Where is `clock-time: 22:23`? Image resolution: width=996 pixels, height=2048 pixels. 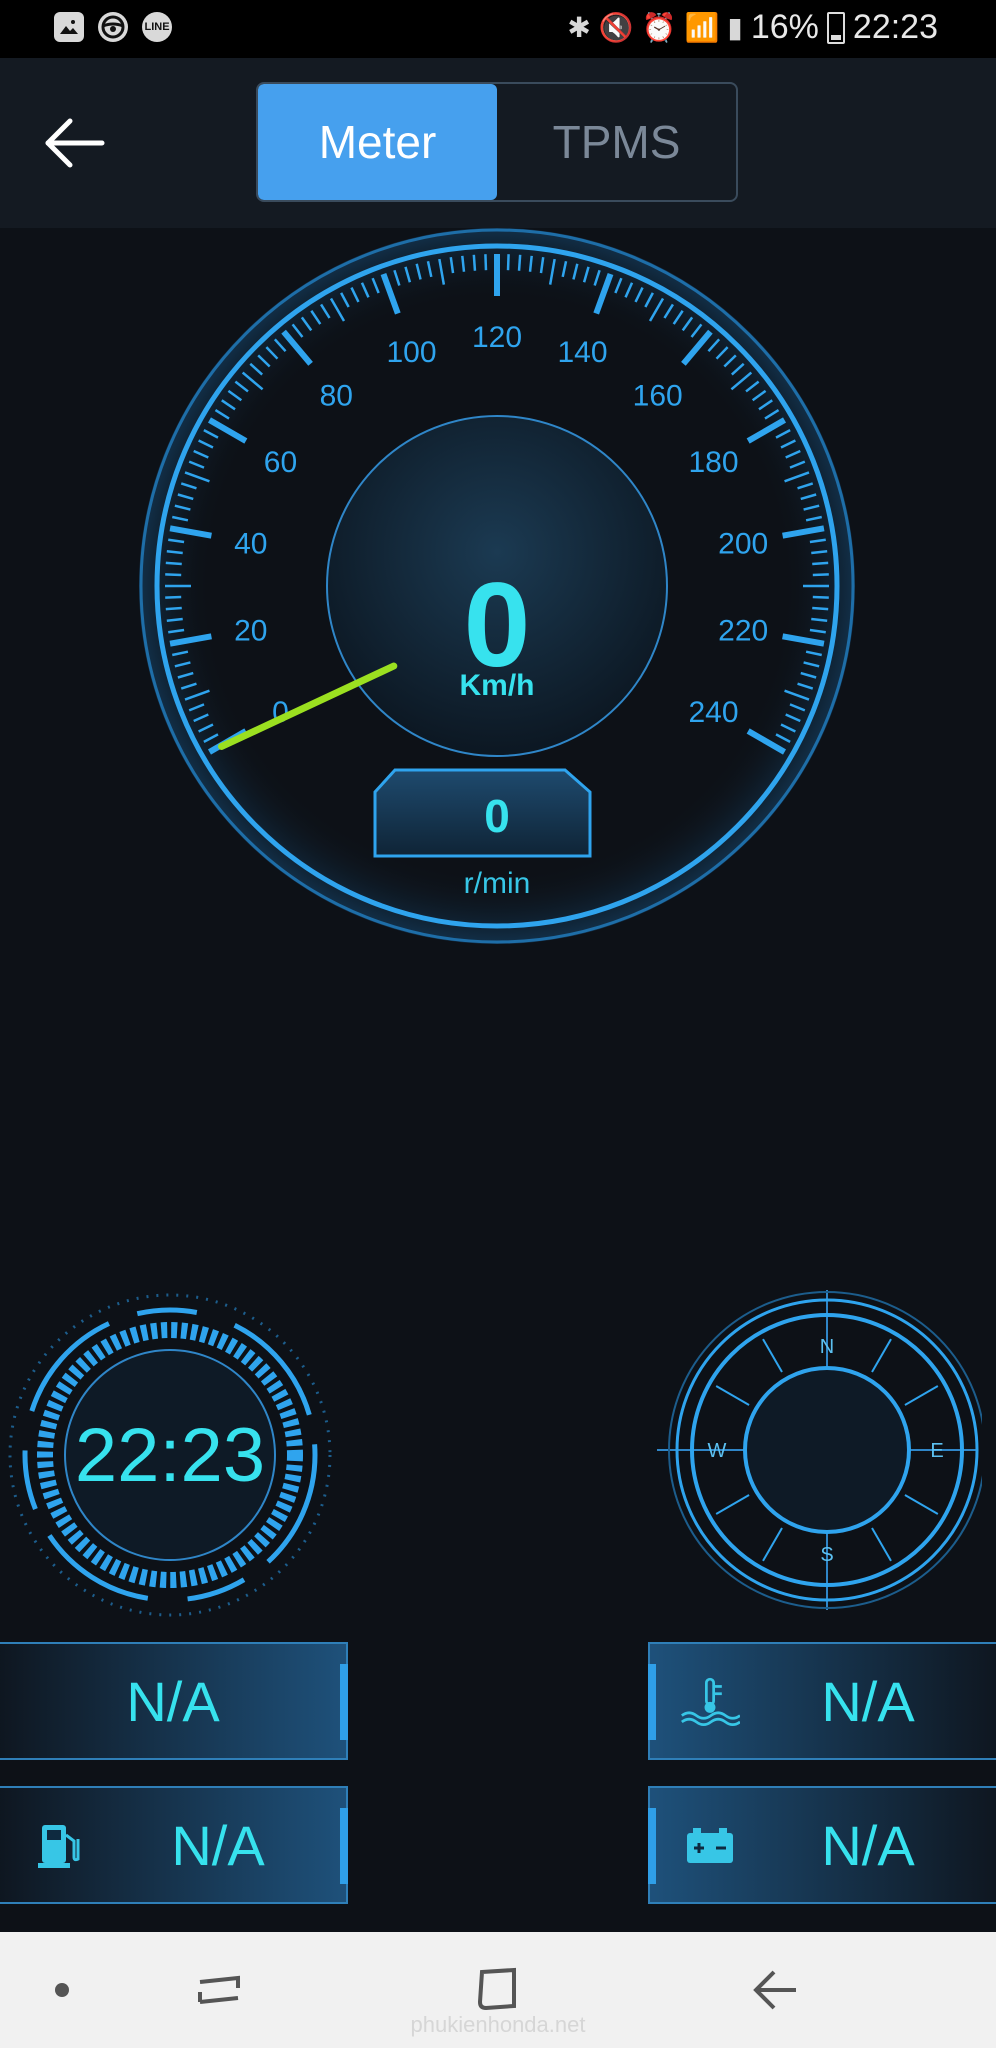
clock-time: 22:23 is located at coordinates (170, 1455).